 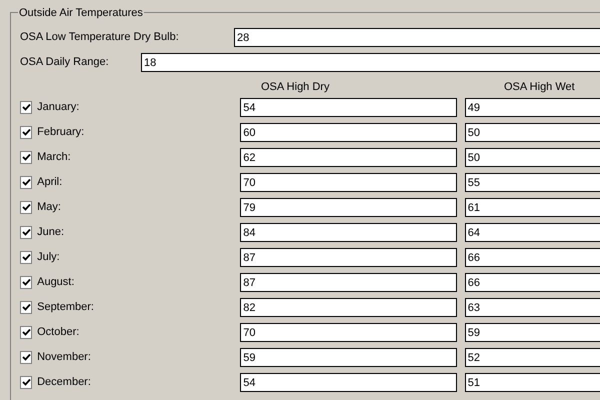 What do you see at coordinates (348, 232) in the screenshot?
I see `input-field: 84` at bounding box center [348, 232].